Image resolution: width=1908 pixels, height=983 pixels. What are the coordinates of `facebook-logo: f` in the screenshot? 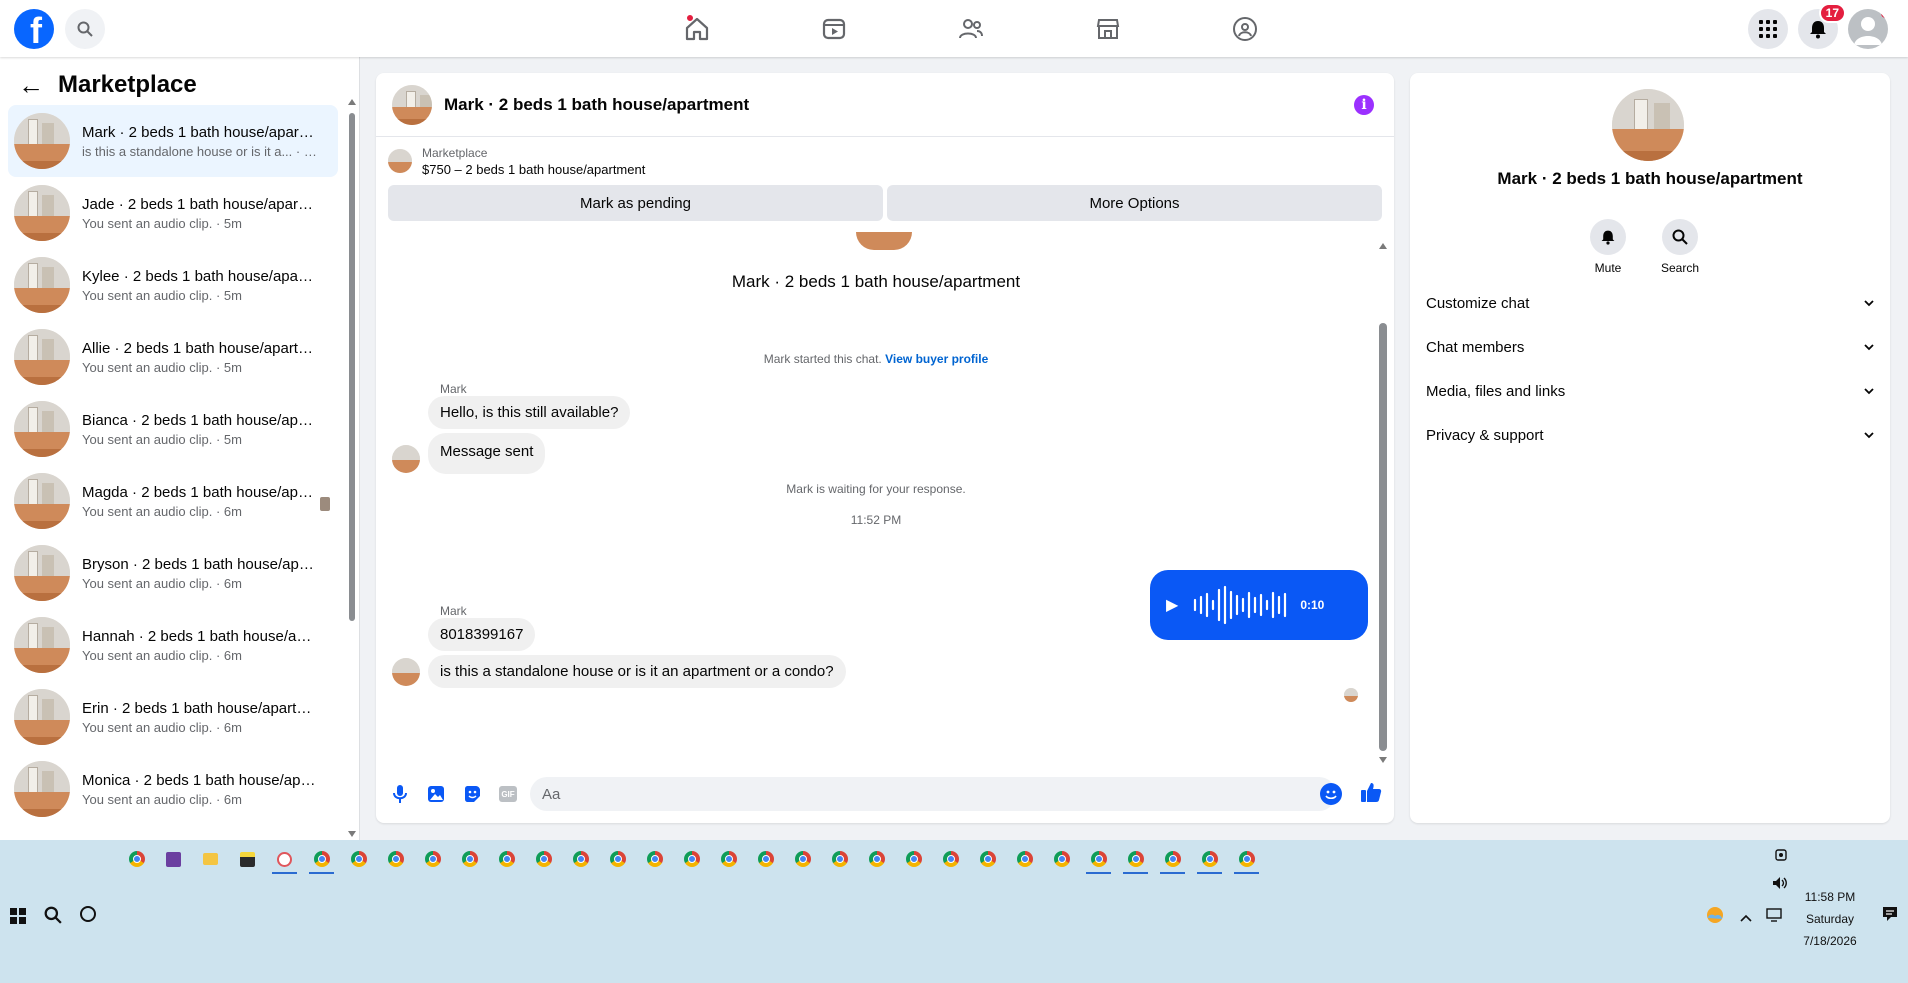 It's located at (34, 29).